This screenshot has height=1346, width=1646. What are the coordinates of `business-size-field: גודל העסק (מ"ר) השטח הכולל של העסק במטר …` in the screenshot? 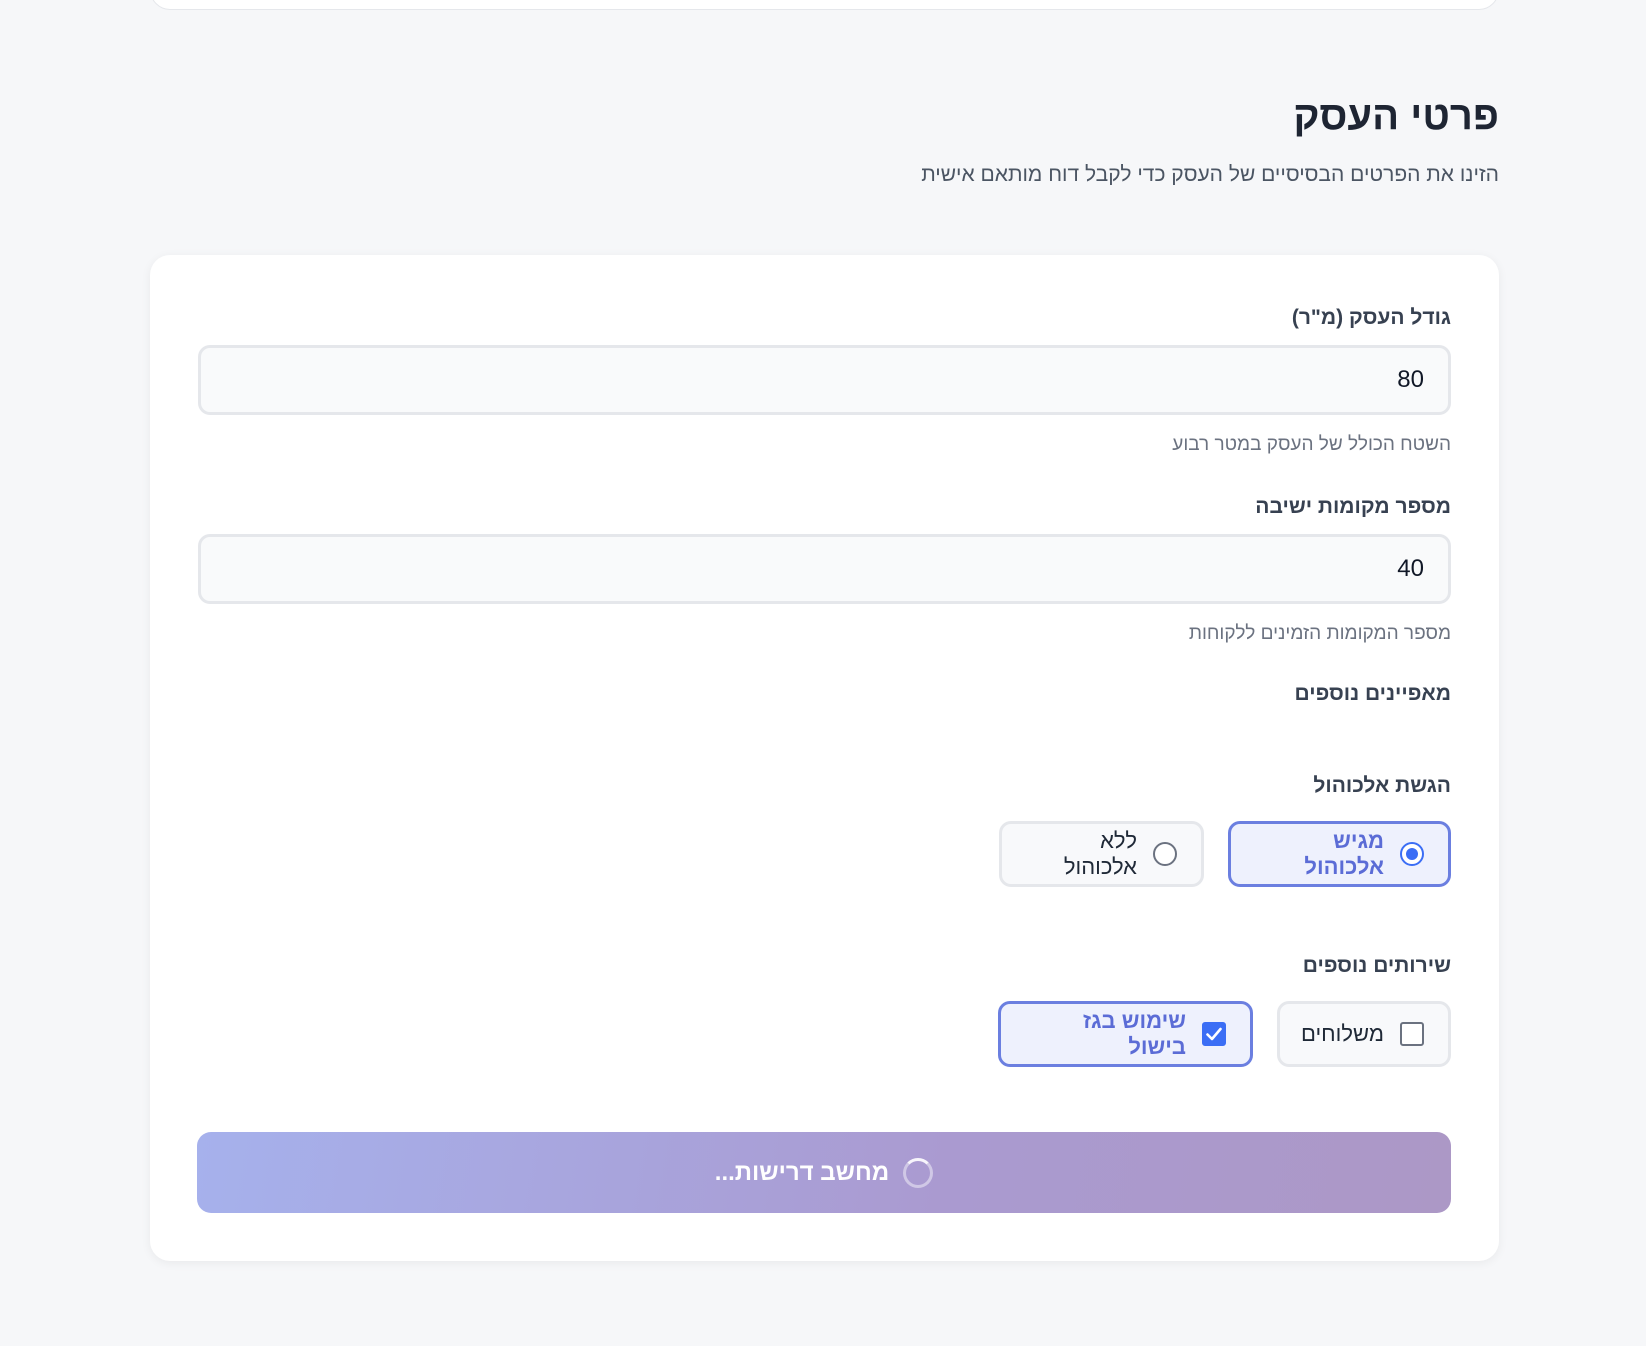 It's located at (824, 381).